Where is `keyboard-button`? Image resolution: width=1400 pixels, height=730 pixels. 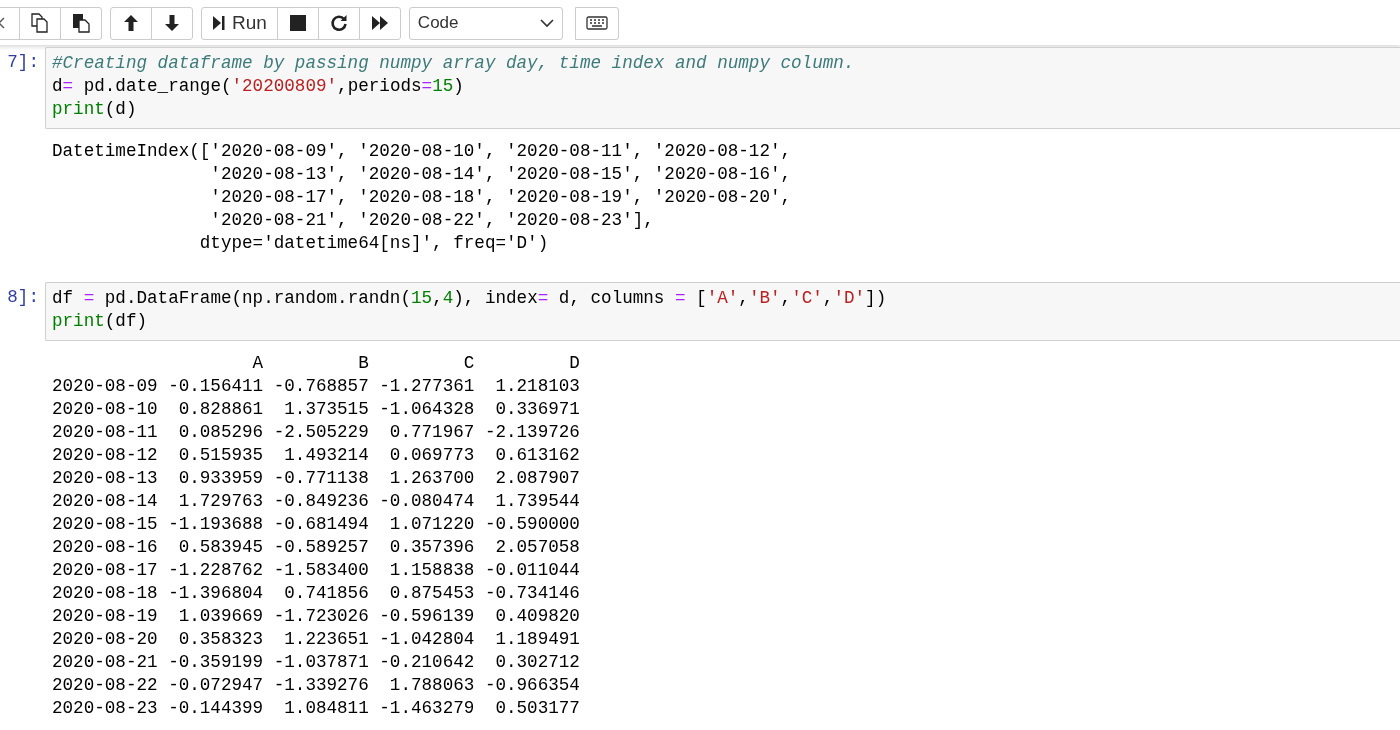 keyboard-button is located at coordinates (596, 23).